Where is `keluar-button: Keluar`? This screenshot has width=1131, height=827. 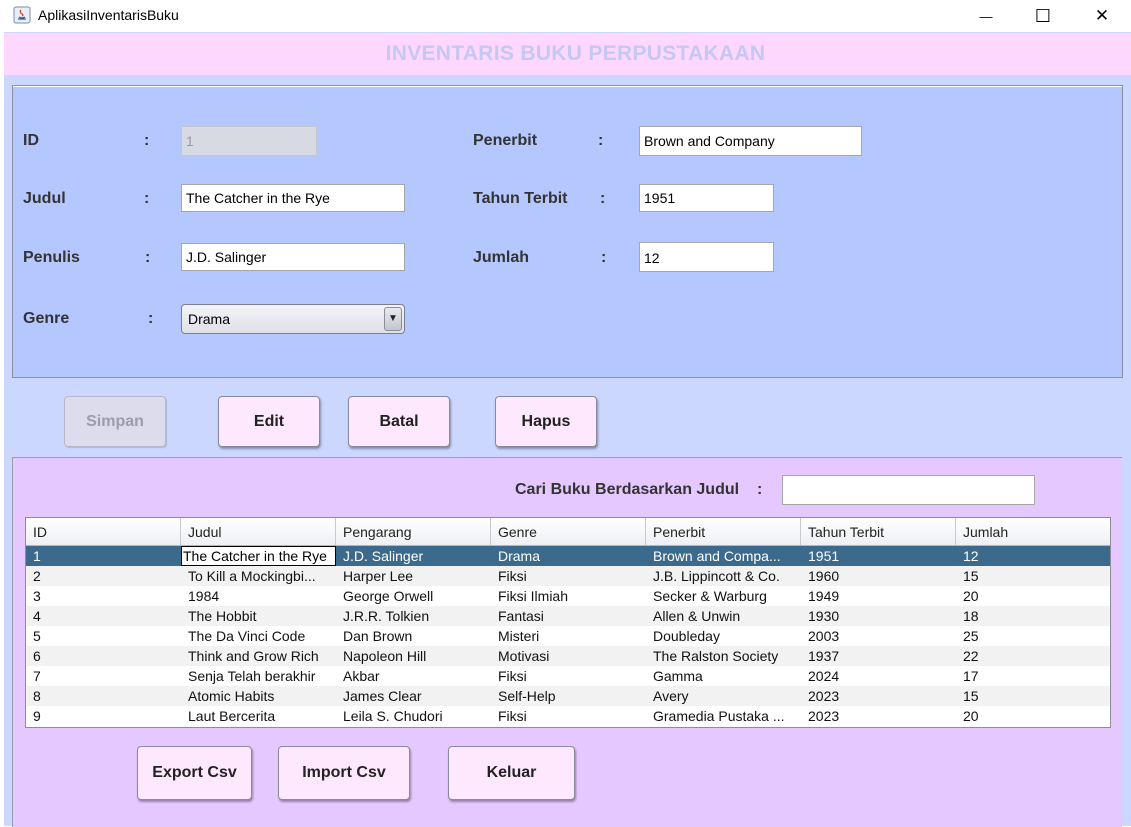
keluar-button: Keluar is located at coordinates (511, 773).